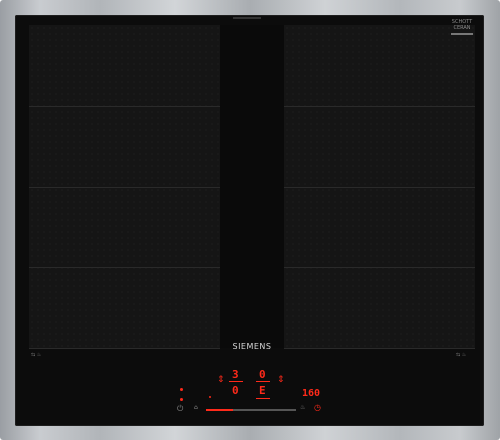  What do you see at coordinates (462, 28) in the screenshot?
I see `glass-maker-sub: CERAN` at bounding box center [462, 28].